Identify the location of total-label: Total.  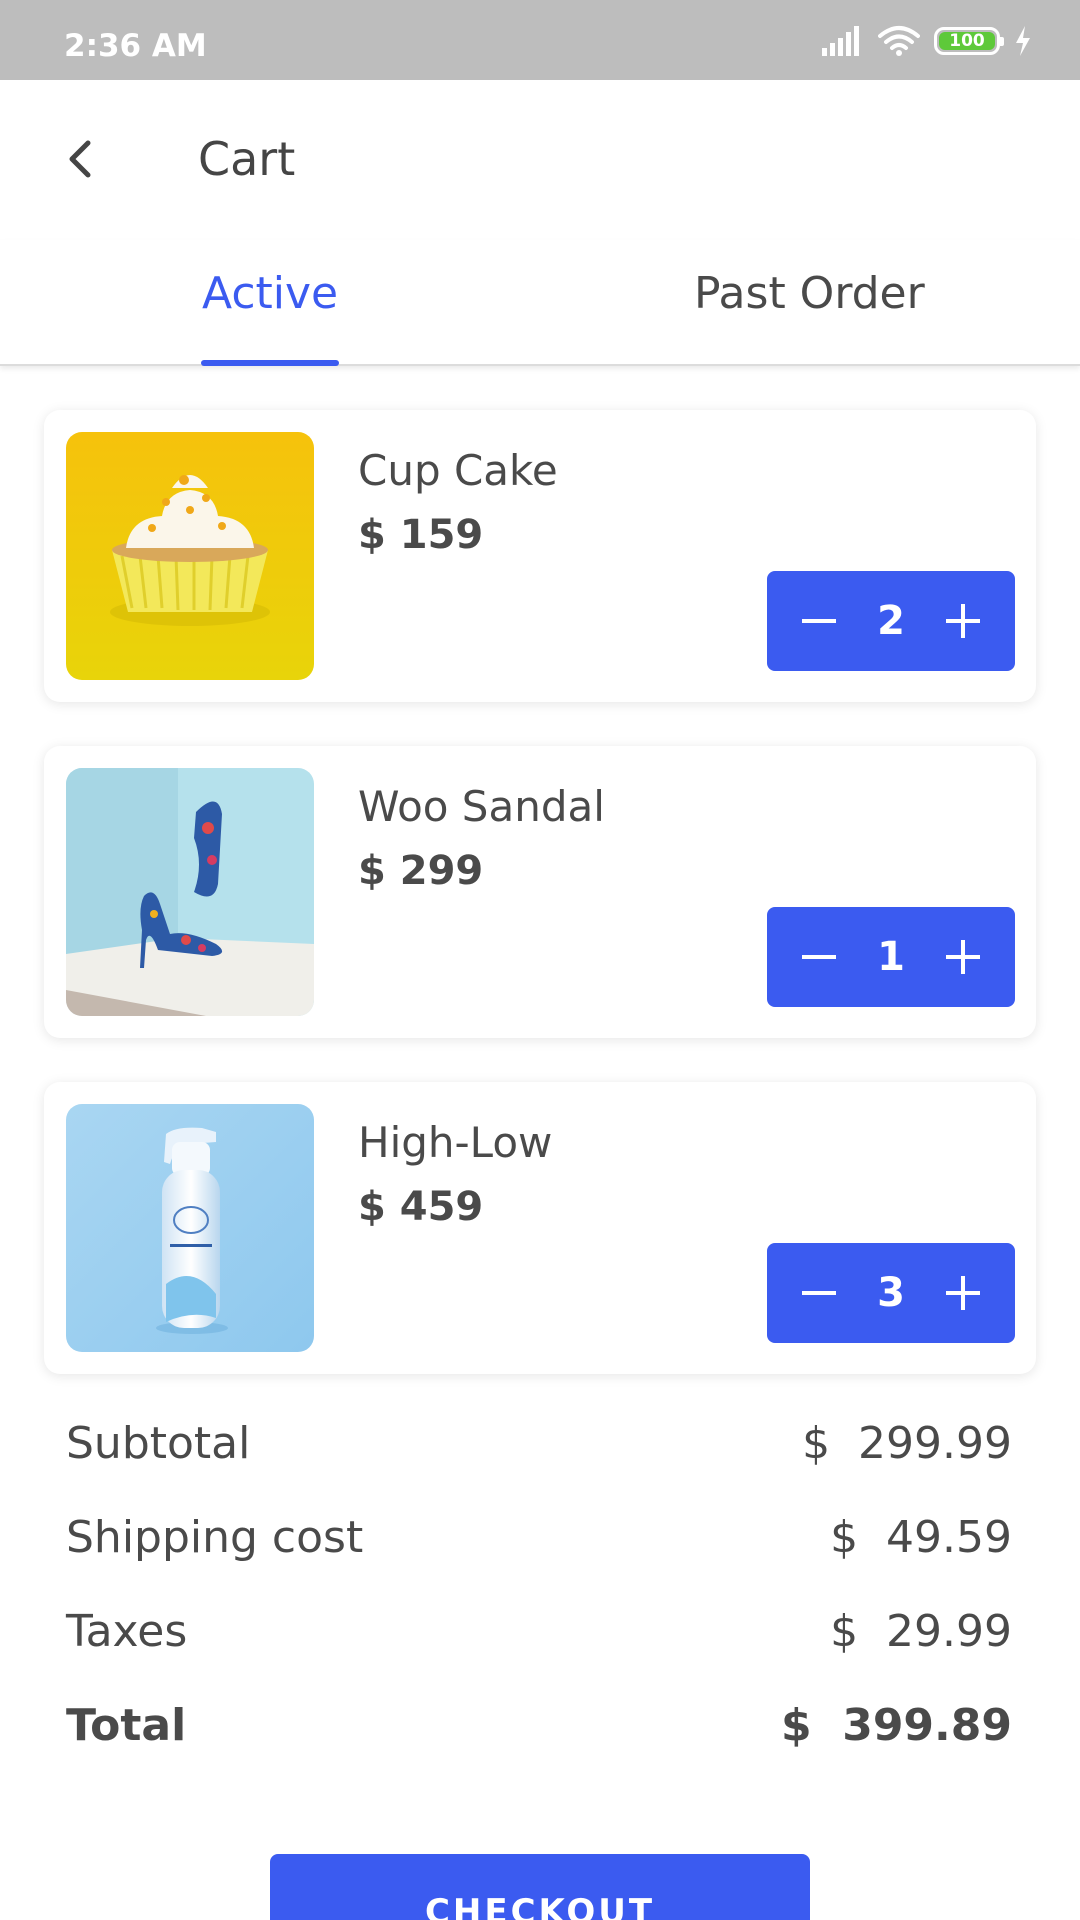
(126, 1725).